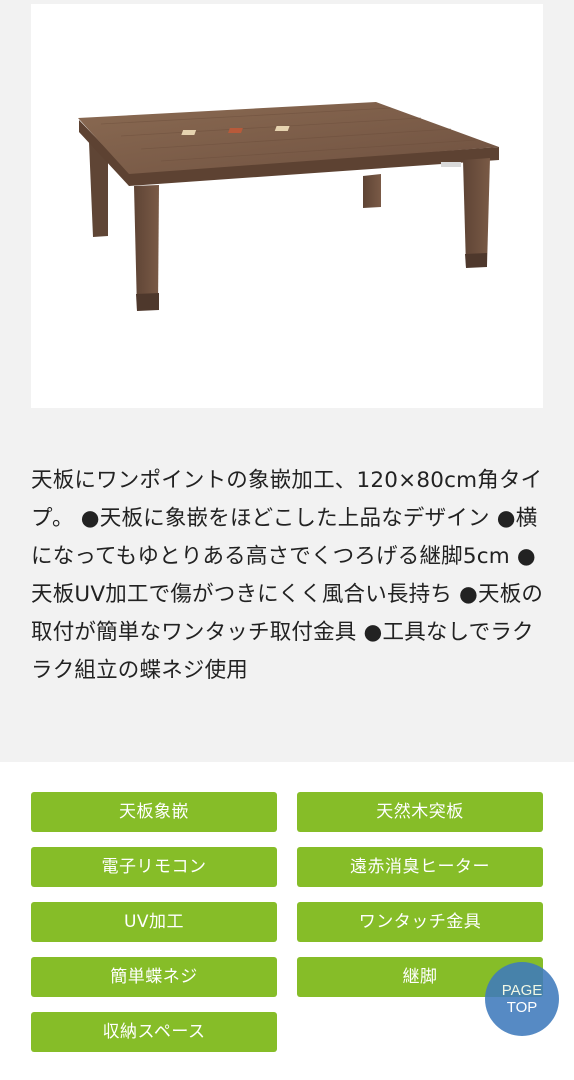  I want to click on front-left-leg-extension, so click(147, 302).